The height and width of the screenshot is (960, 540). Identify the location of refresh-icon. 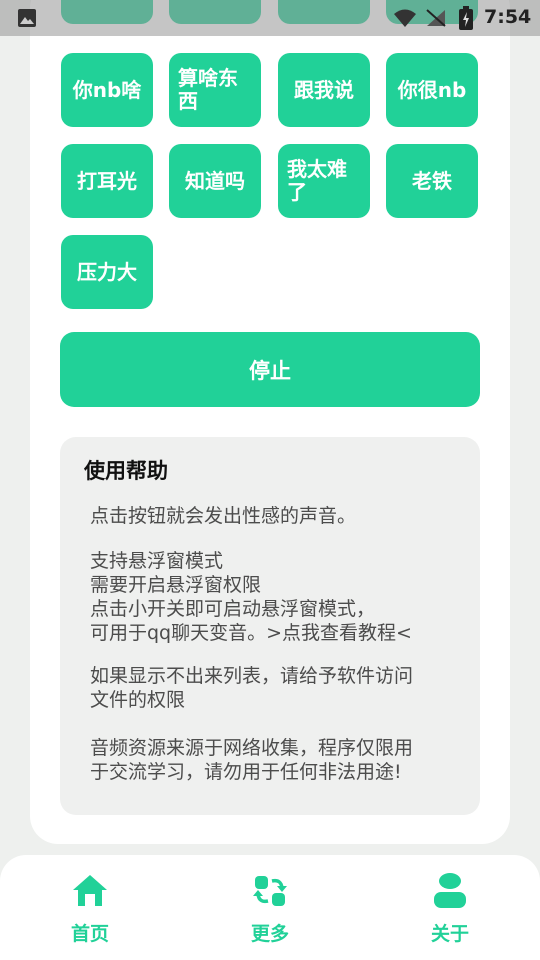
(270, 891).